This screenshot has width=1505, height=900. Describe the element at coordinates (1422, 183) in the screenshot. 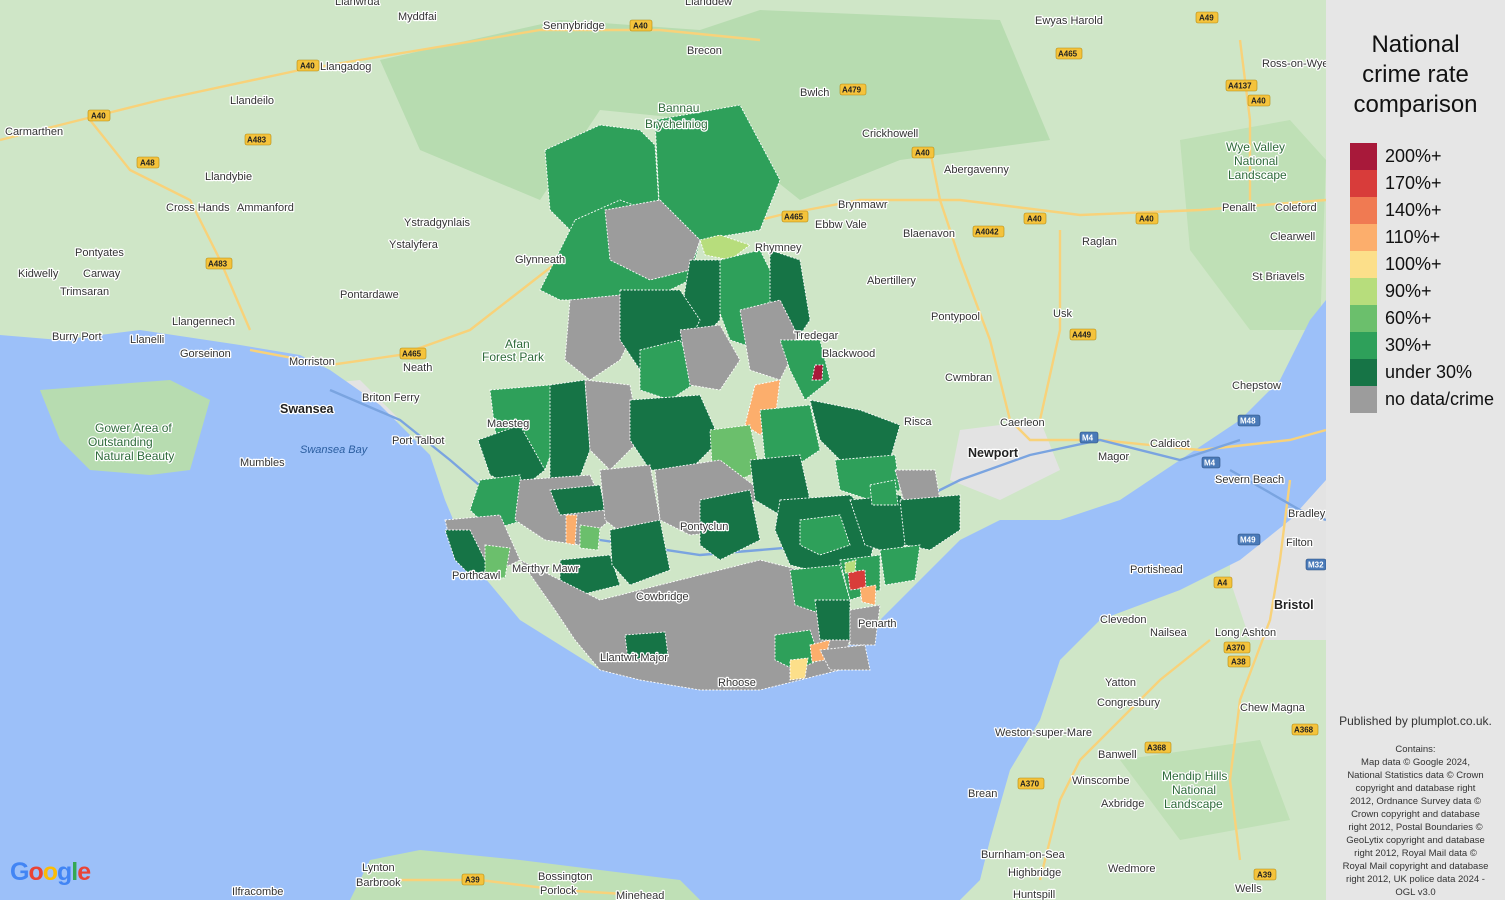

I see `legend-item: 170%+` at that location.